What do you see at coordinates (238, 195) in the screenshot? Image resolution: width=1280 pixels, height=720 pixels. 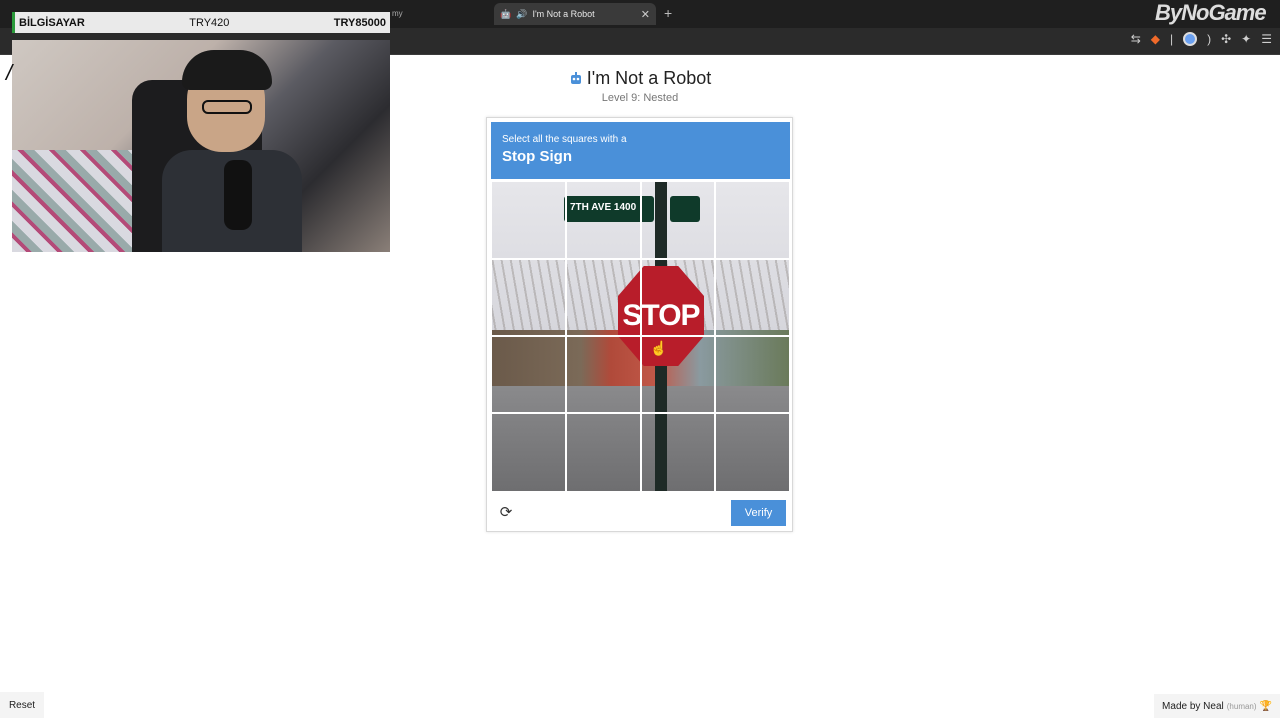 I see `webcam-microphone` at bounding box center [238, 195].